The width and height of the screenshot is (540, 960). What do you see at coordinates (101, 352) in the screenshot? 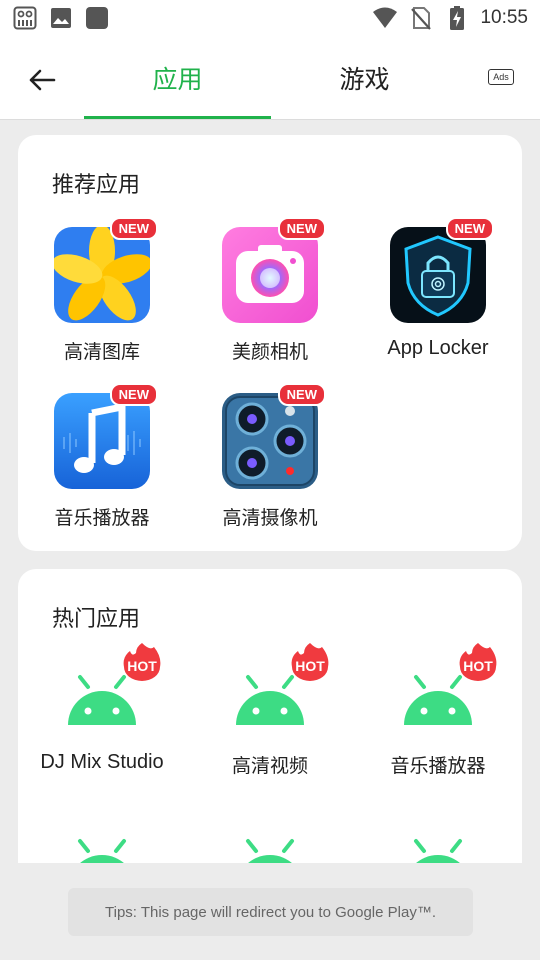
I see `app-label: 高清图库` at bounding box center [101, 352].